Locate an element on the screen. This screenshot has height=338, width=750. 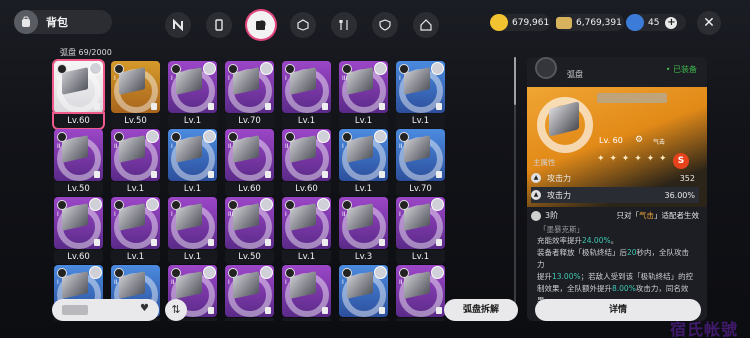
tab-n-logo is located at coordinates (178, 25).